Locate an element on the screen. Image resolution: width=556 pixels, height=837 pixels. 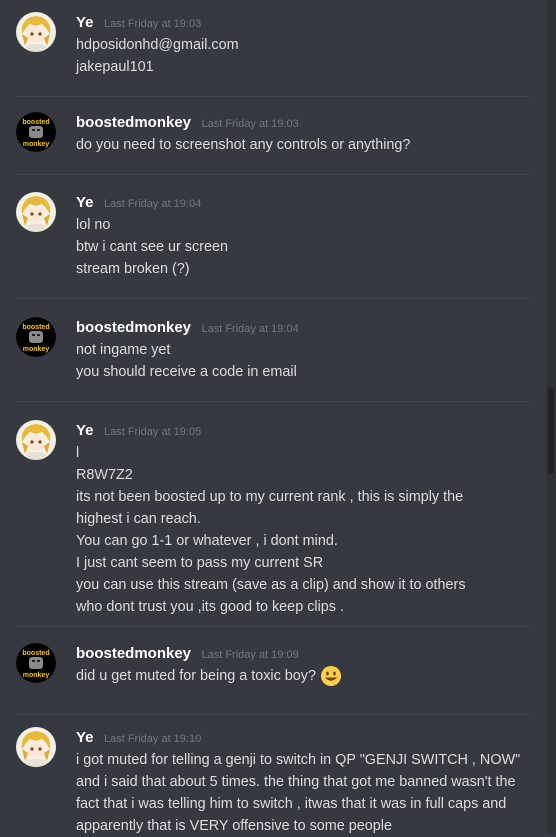
scrollbar-track is located at coordinates (551, 417).